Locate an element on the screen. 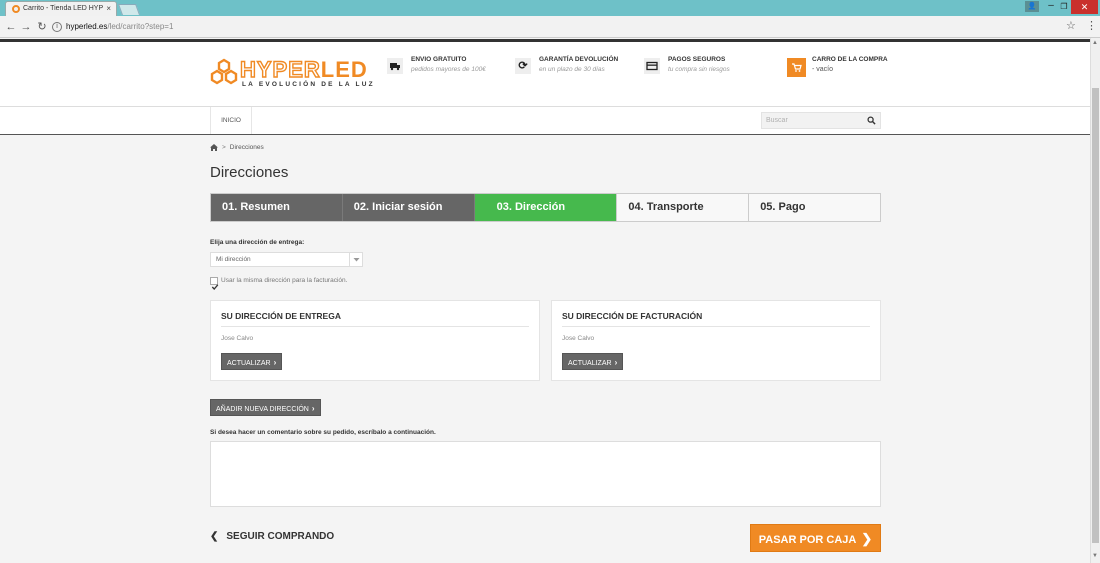  step-direccion: 03. Dirección is located at coordinates (545, 207).